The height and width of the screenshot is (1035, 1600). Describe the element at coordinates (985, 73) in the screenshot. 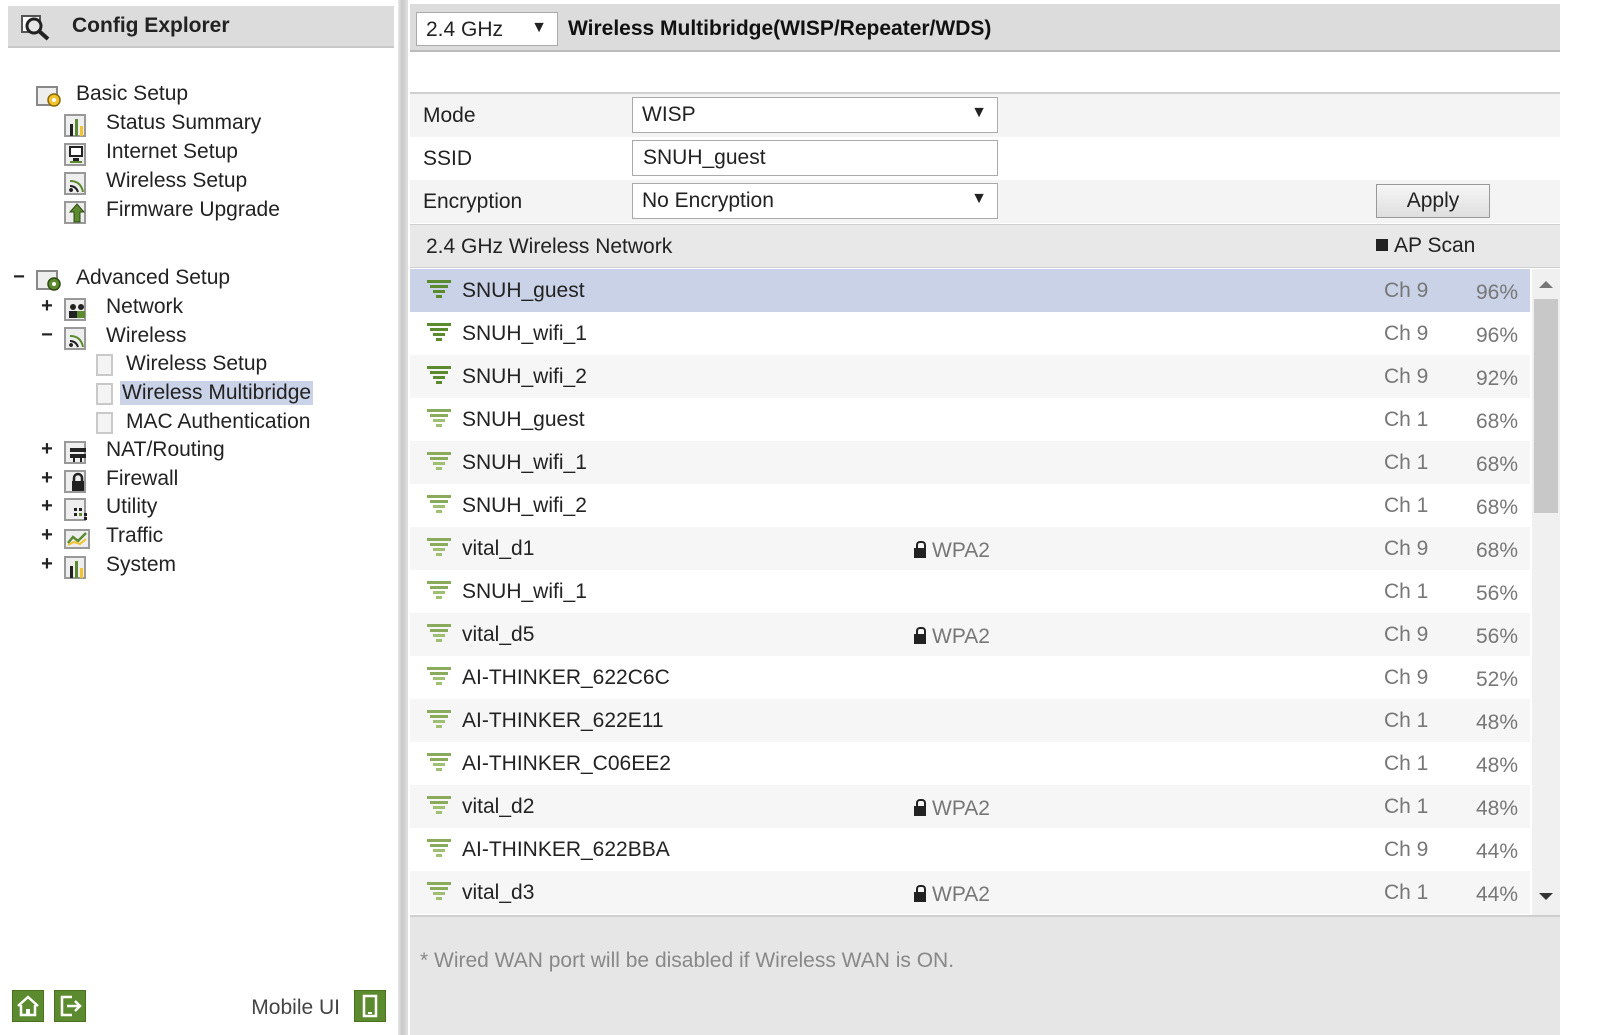

I see `header-spacer` at that location.